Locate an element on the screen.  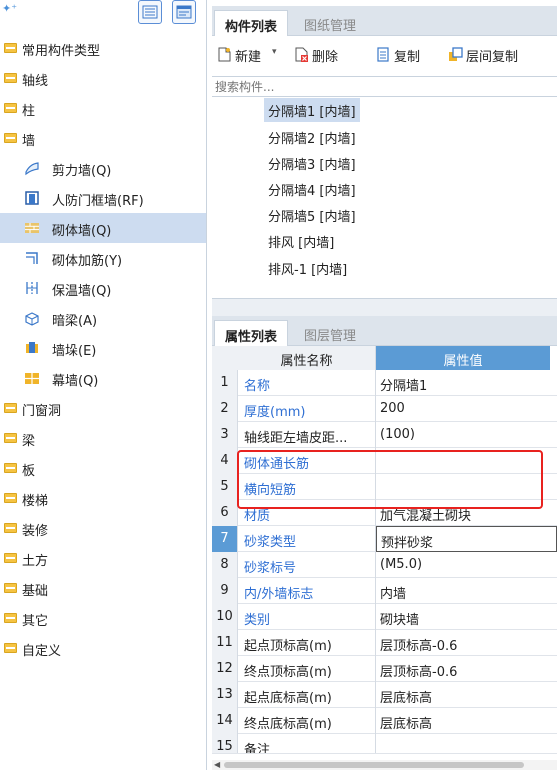
tree-item-other: 其它 is located at coordinates (103, 618).